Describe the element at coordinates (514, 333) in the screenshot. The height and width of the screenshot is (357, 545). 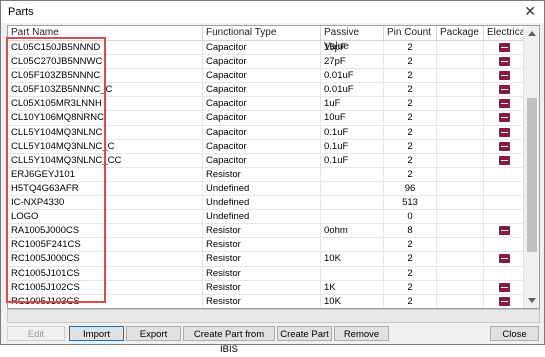
I see `close-button: Close` at that location.